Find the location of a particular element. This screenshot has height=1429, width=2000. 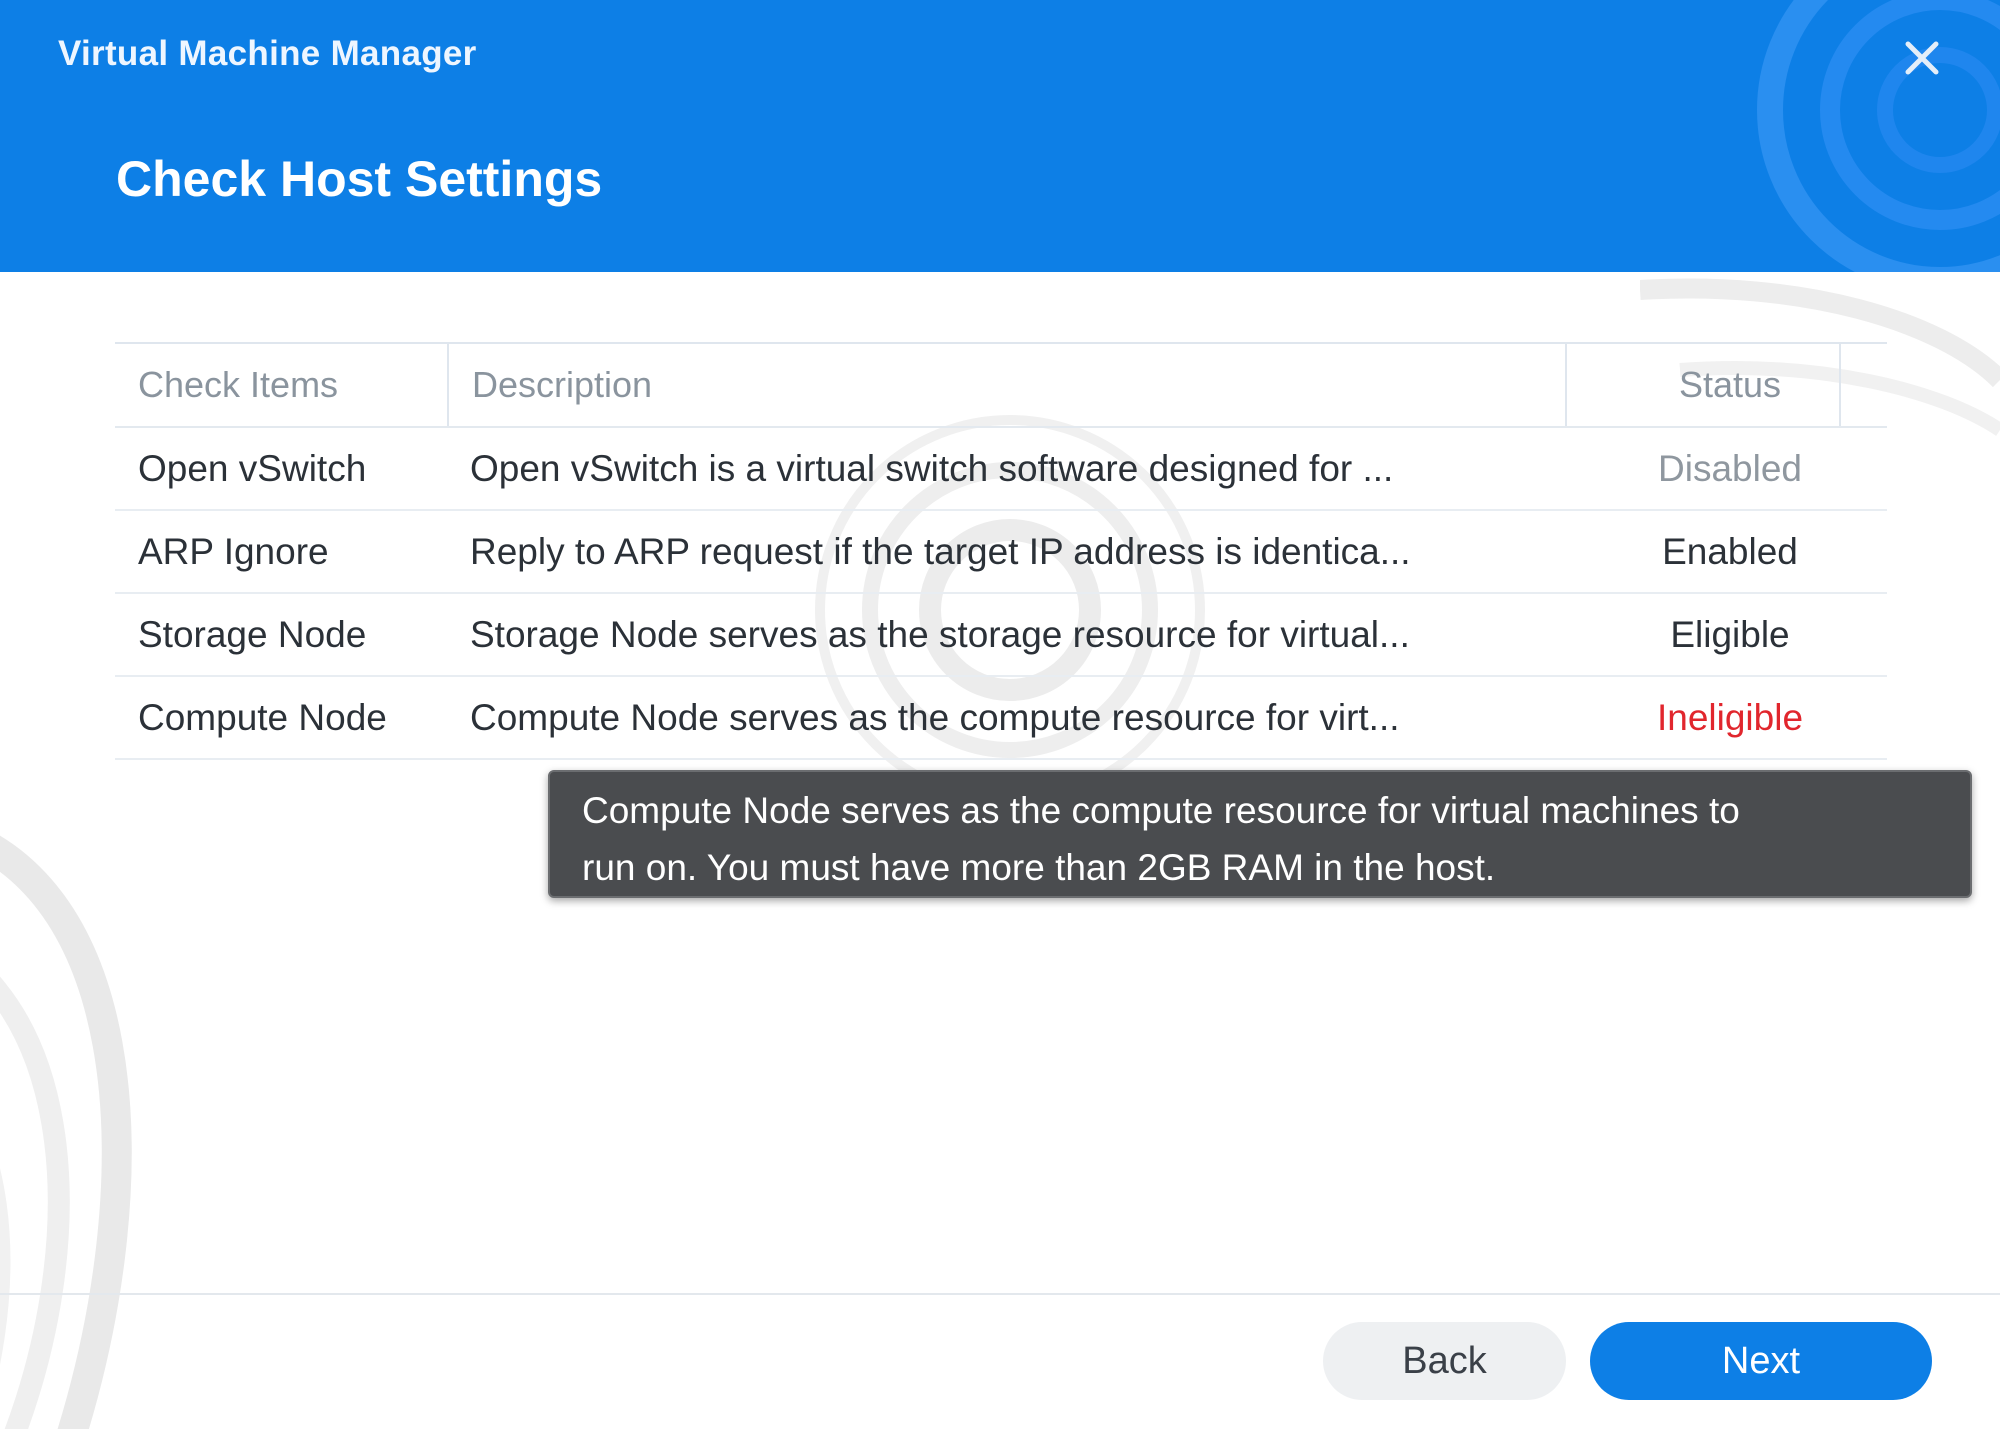

app-title: Virtual Machine Manager is located at coordinates (267, 53).